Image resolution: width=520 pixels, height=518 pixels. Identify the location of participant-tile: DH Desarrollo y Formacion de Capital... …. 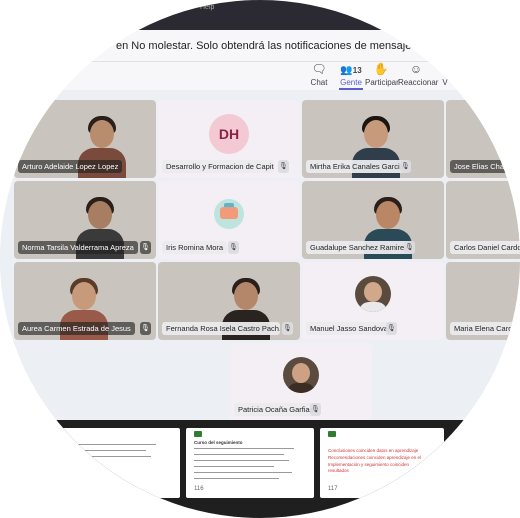
(229, 139).